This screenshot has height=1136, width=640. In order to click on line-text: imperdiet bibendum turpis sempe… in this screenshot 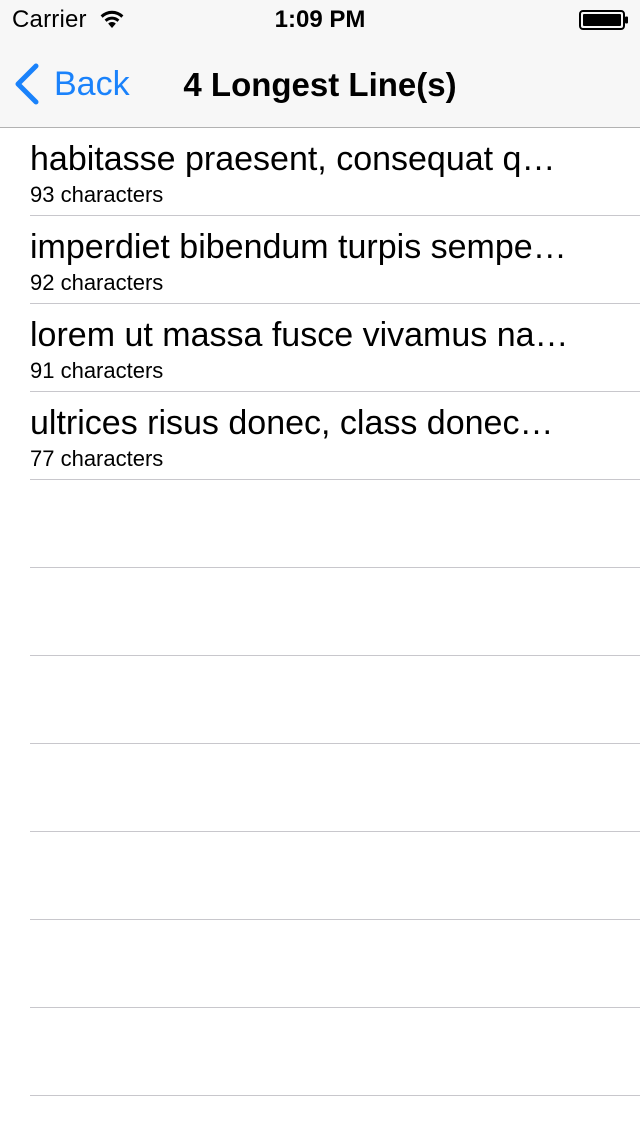, I will do `click(298, 247)`.